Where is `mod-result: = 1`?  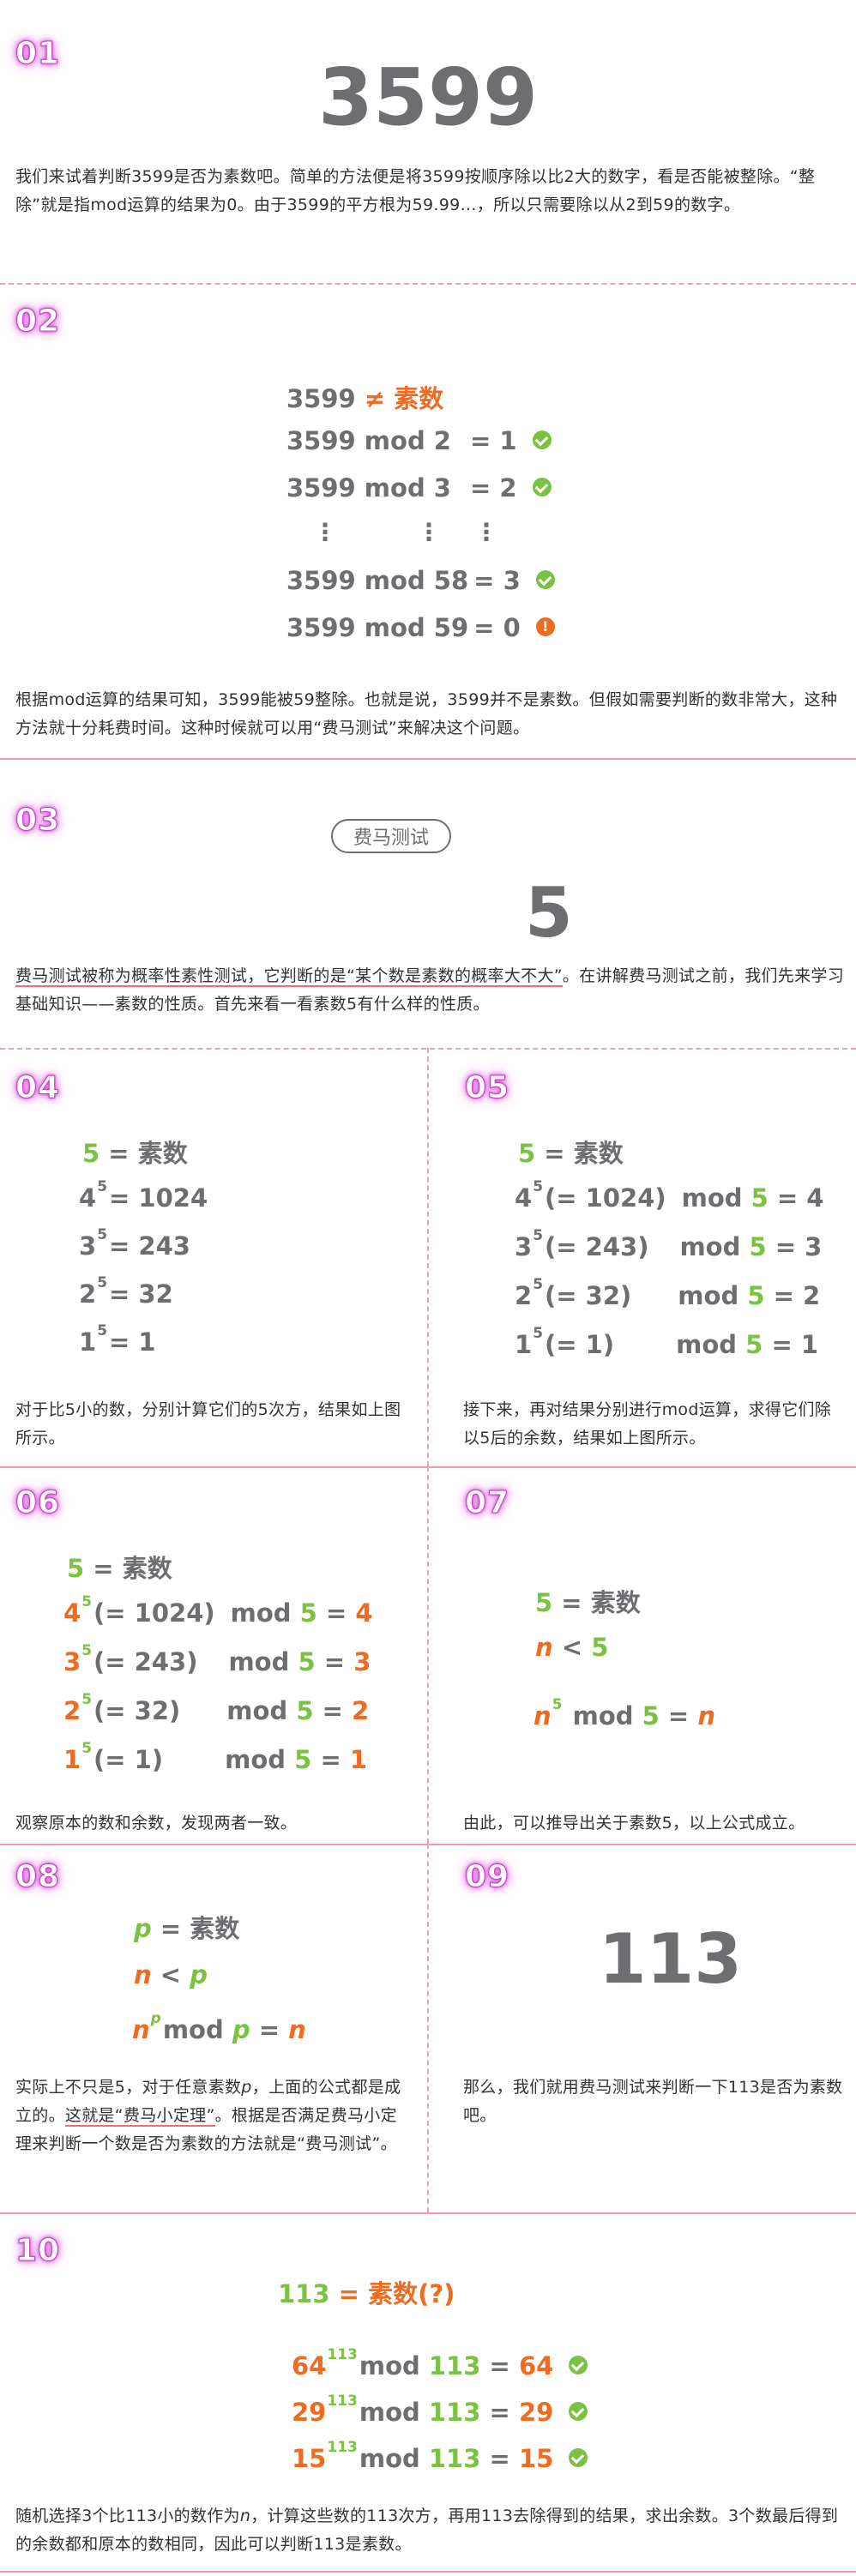
mod-result: = 1 is located at coordinates (493, 440).